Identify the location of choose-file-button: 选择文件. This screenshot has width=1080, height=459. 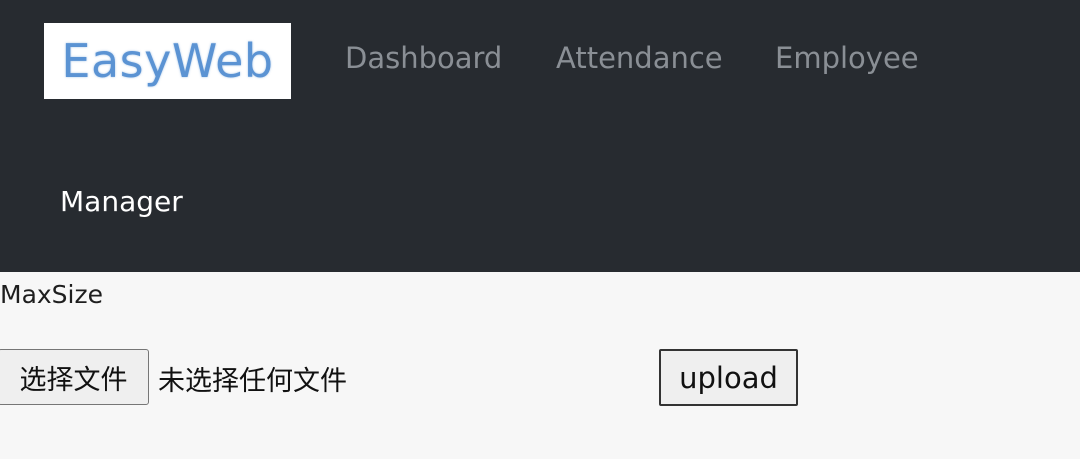
(74, 377).